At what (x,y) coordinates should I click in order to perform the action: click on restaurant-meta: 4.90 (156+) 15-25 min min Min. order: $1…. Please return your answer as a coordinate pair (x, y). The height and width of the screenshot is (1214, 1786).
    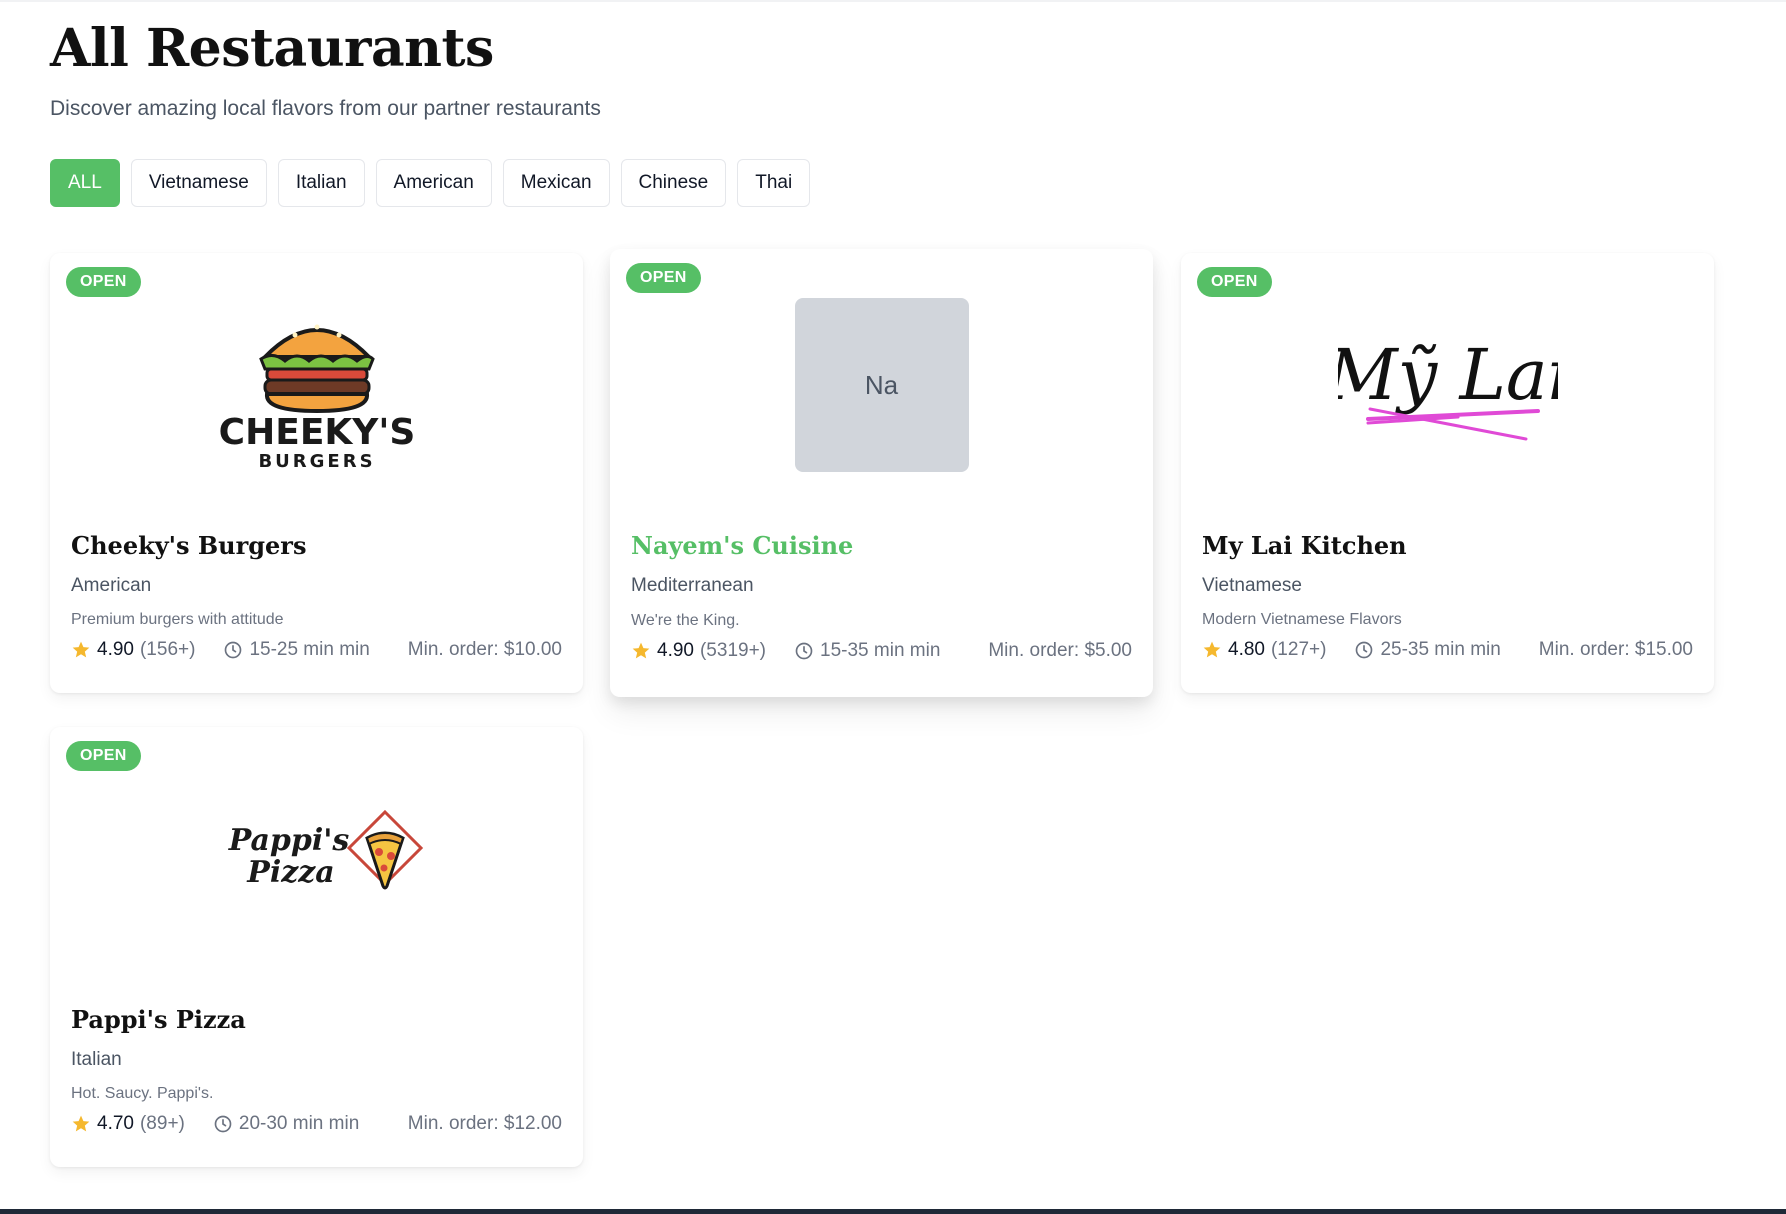
    Looking at the image, I should click on (316, 650).